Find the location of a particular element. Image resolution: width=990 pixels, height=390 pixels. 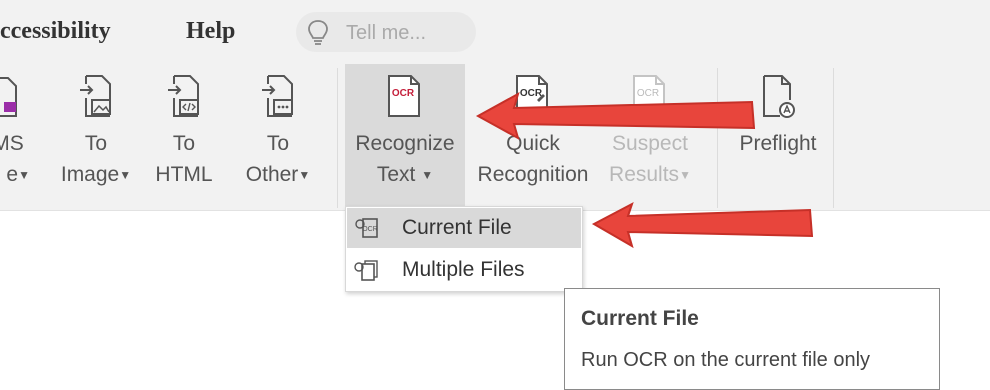

menu-item-current-file: OCR Current File is located at coordinates (464, 228).